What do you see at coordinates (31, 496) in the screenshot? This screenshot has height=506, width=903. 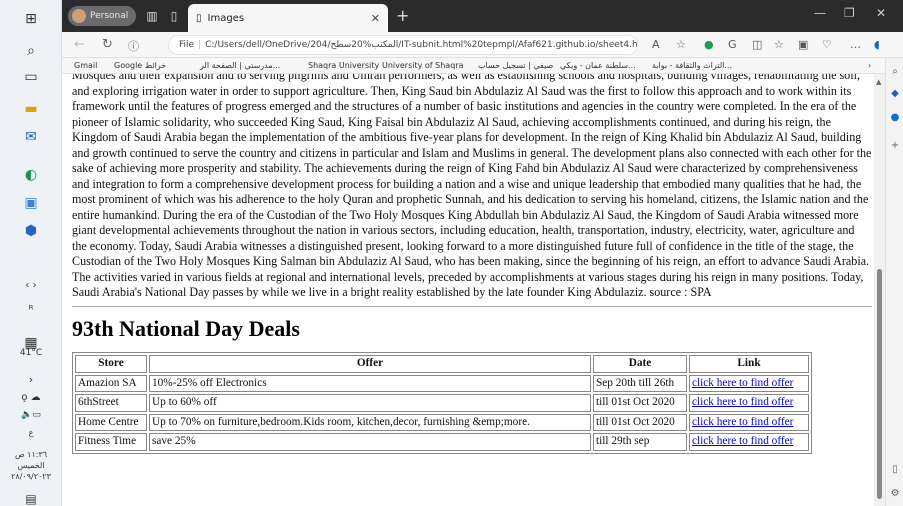 I see `notification-icon: ▤` at bounding box center [31, 496].